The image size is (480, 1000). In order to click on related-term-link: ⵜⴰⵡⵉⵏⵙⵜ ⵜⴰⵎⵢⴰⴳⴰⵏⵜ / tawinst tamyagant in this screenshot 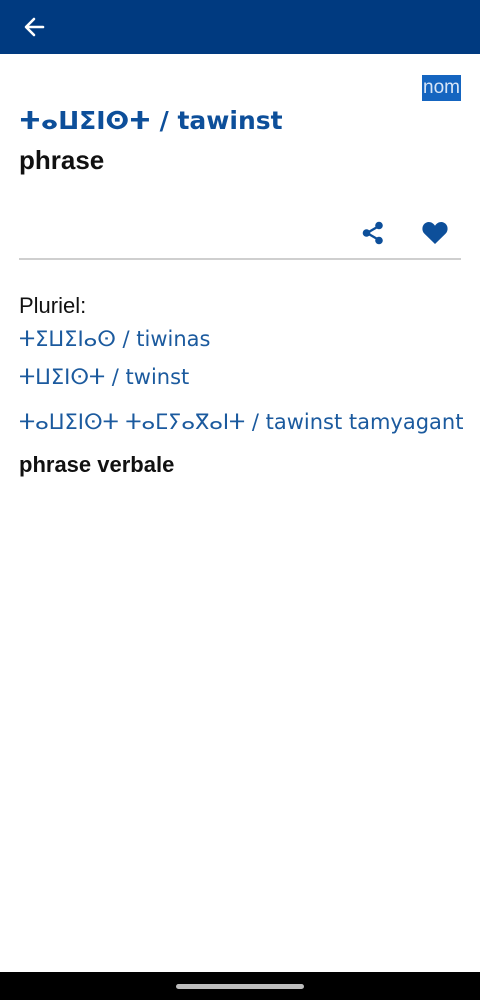, I will do `click(241, 422)`.